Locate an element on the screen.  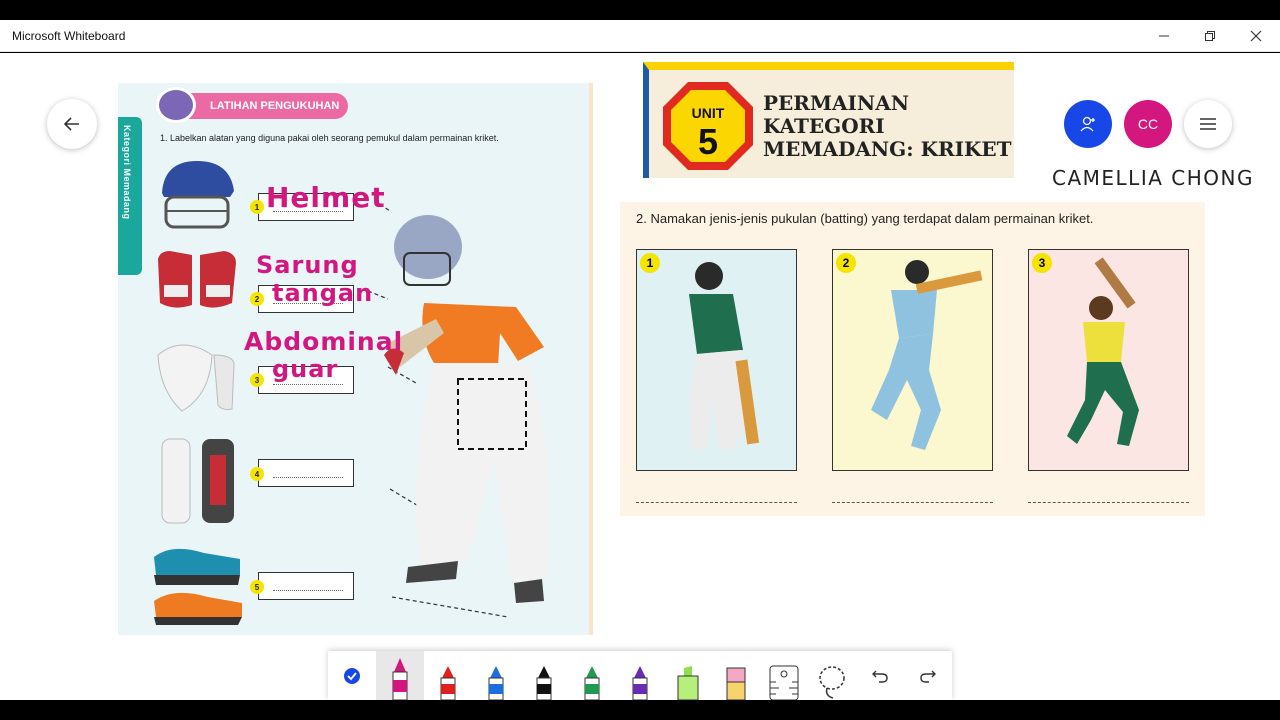
panel-number: 2 is located at coordinates (846, 263).